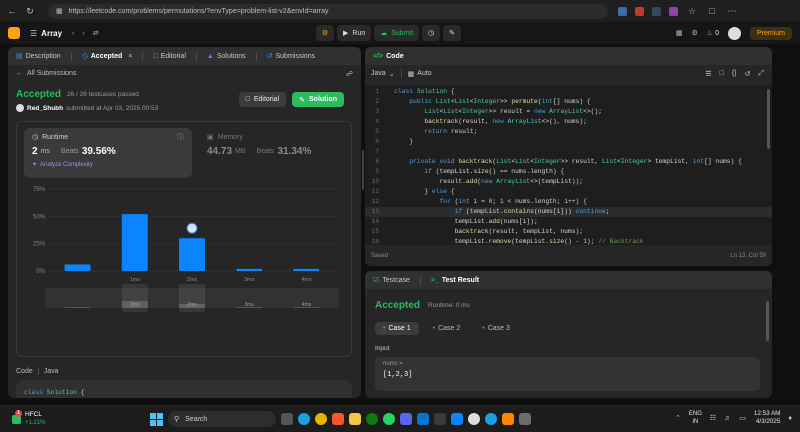  I want to click on auto-mode: ▦ Auto, so click(420, 74).